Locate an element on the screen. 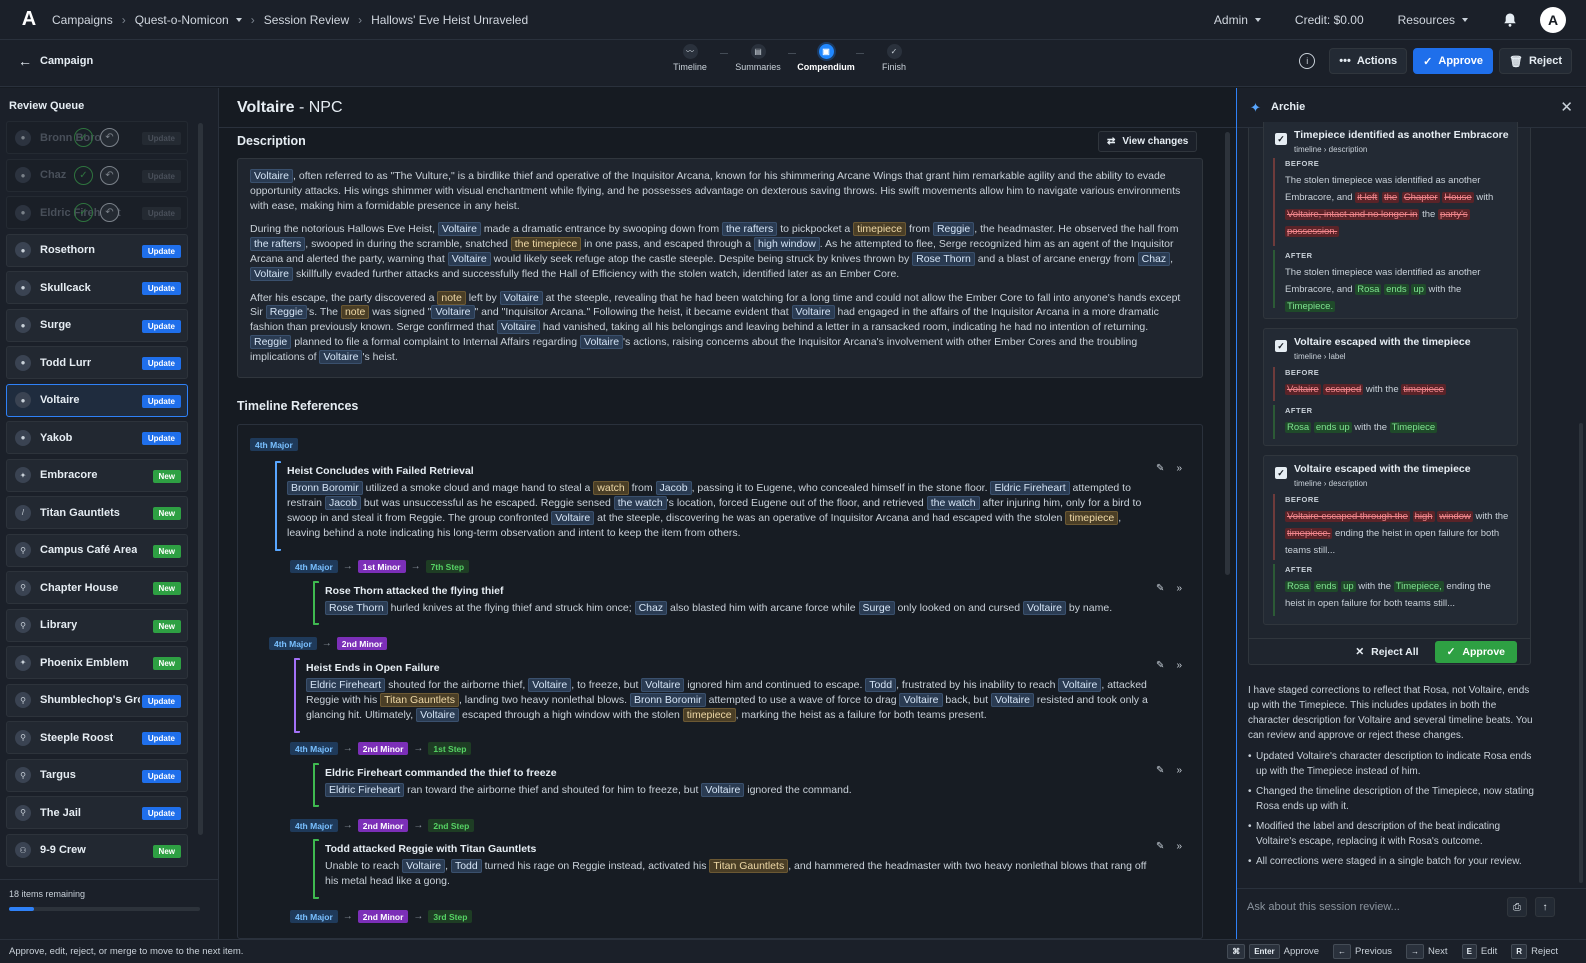 Image resolution: width=1586 pixels, height=963 pixels. approve-changes-button: ✓ Approve is located at coordinates (1475, 652).